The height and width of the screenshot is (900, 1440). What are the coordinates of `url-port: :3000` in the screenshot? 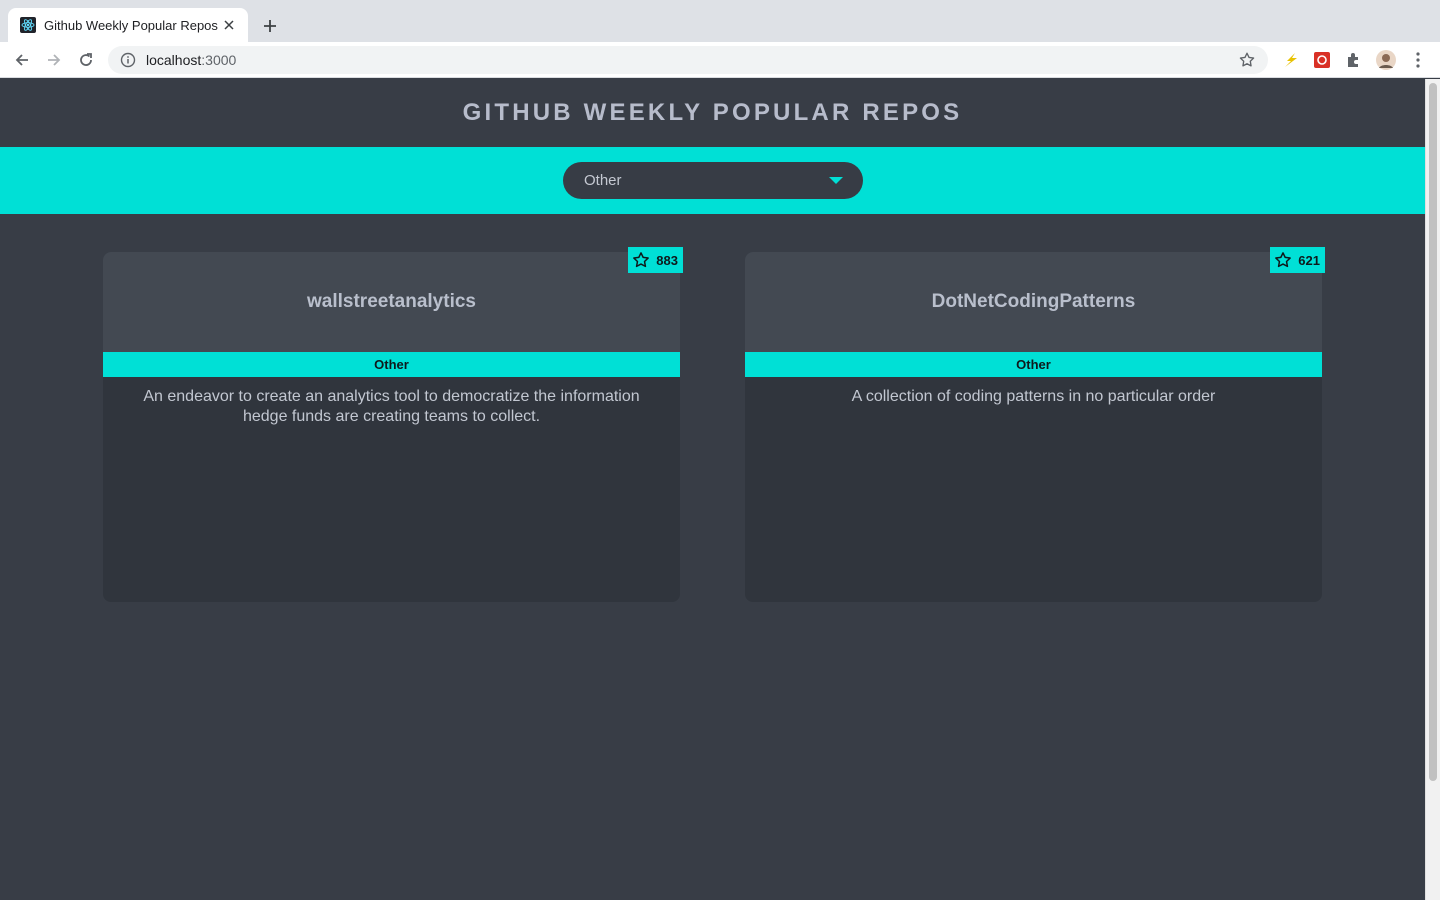 It's located at (219, 60).